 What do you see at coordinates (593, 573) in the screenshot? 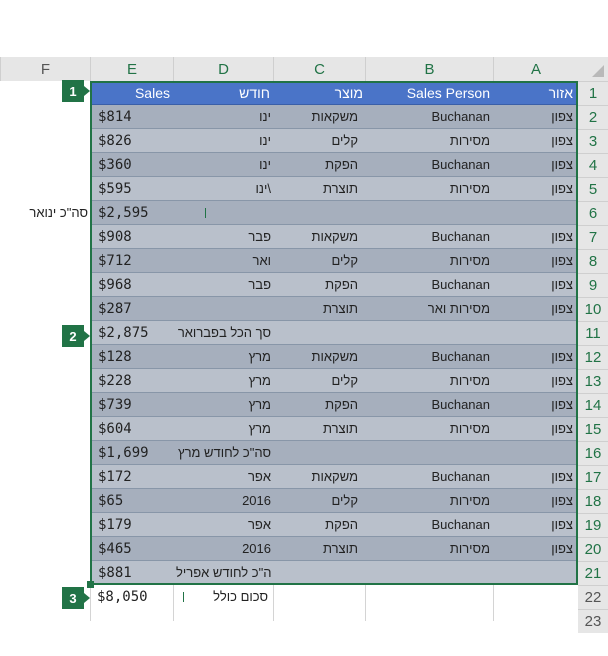
I see `row-header: 21` at bounding box center [593, 573].